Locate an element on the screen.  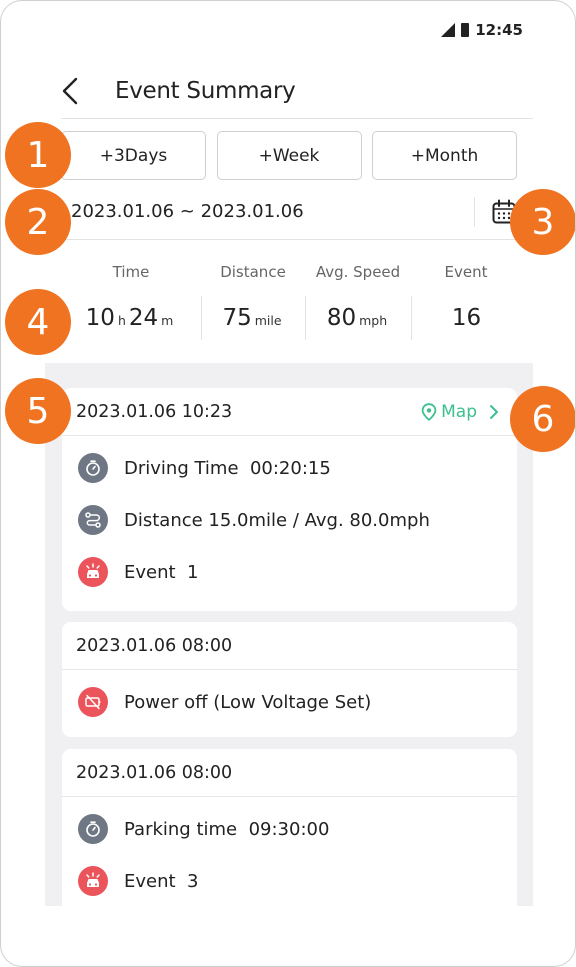
callout-badge-6: 6 is located at coordinates (542, 419).